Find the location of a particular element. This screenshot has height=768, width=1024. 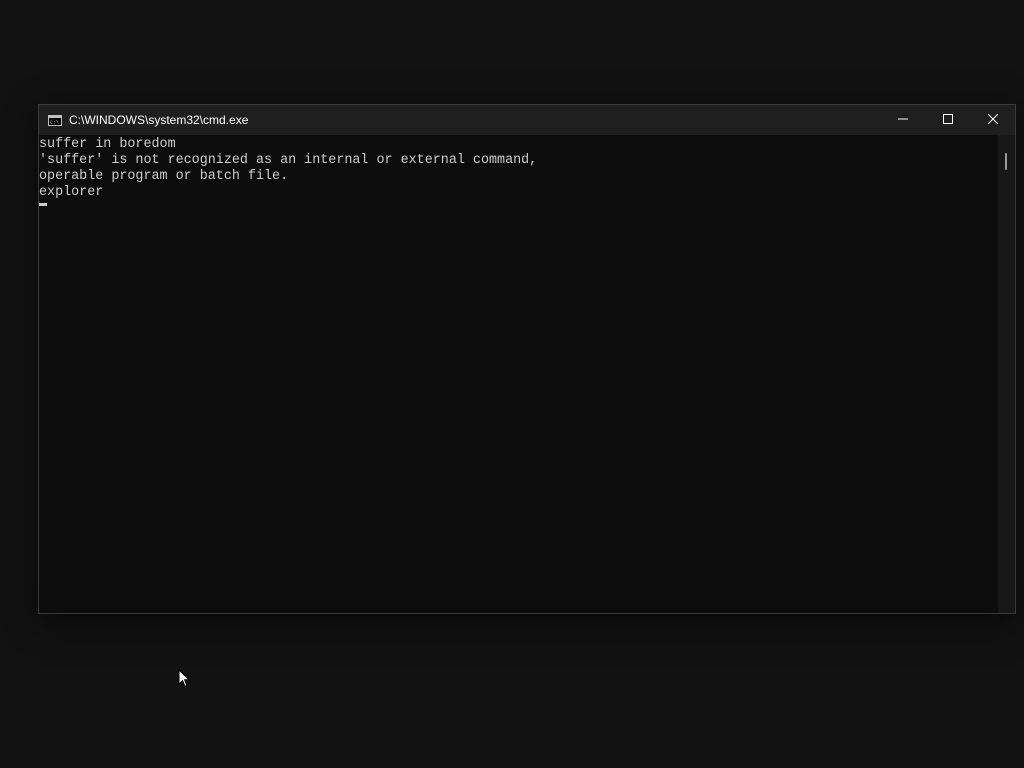

title-bar: C:\ C:\WINDOWS\system32\cmd.exe is located at coordinates (527, 120).